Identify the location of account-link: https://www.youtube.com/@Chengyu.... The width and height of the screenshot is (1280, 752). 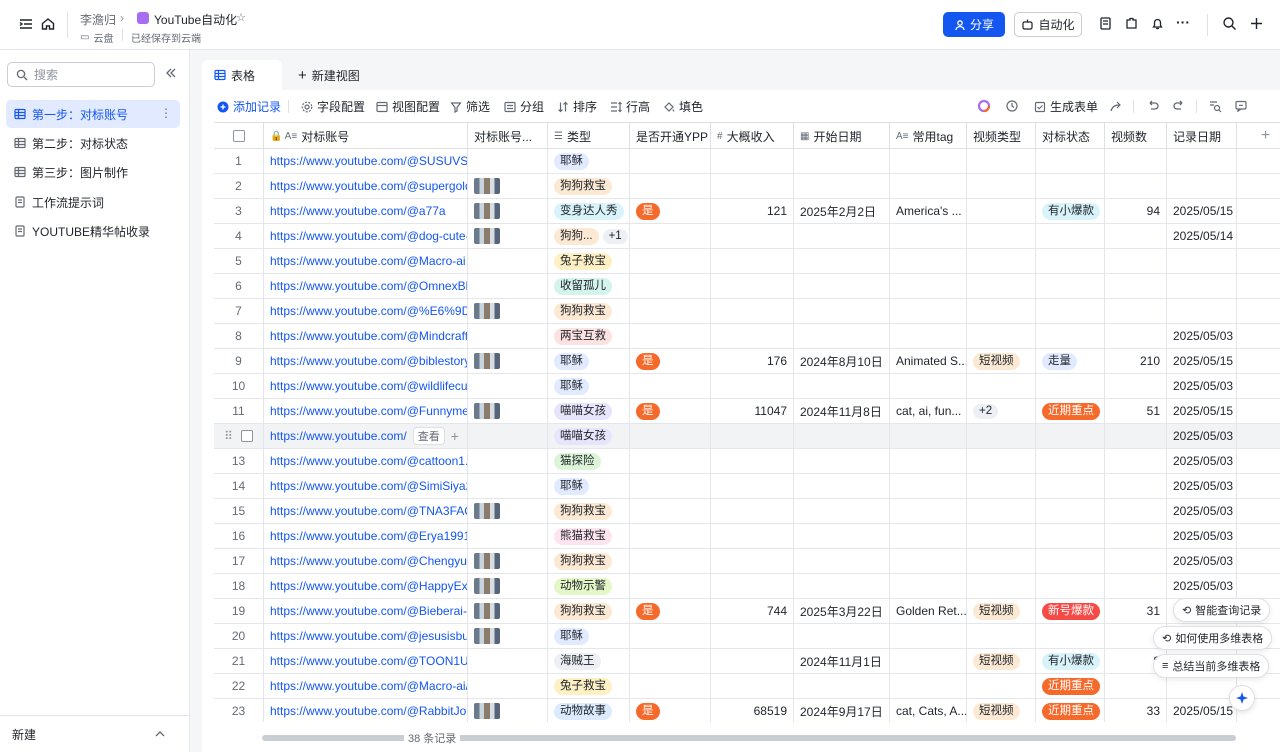
(368, 561).